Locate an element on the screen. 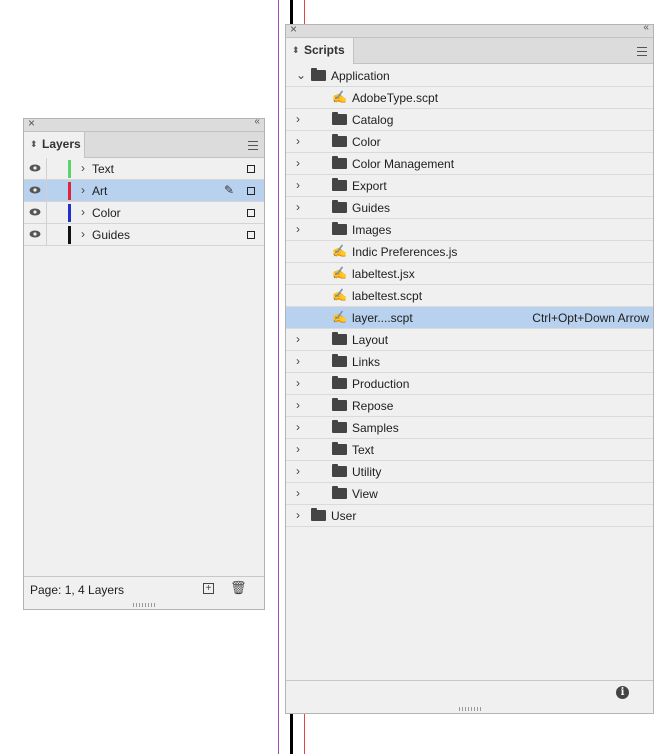  script-item-label: View is located at coordinates (365, 494).